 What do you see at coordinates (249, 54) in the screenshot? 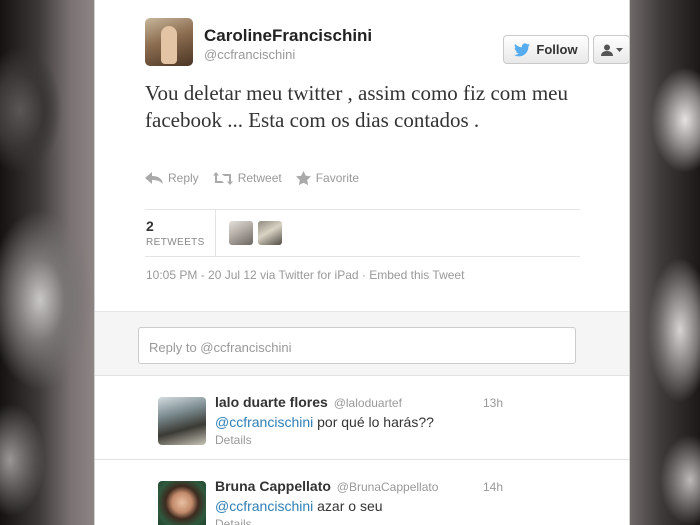
I see `author-handle: @ccfrancischini` at bounding box center [249, 54].